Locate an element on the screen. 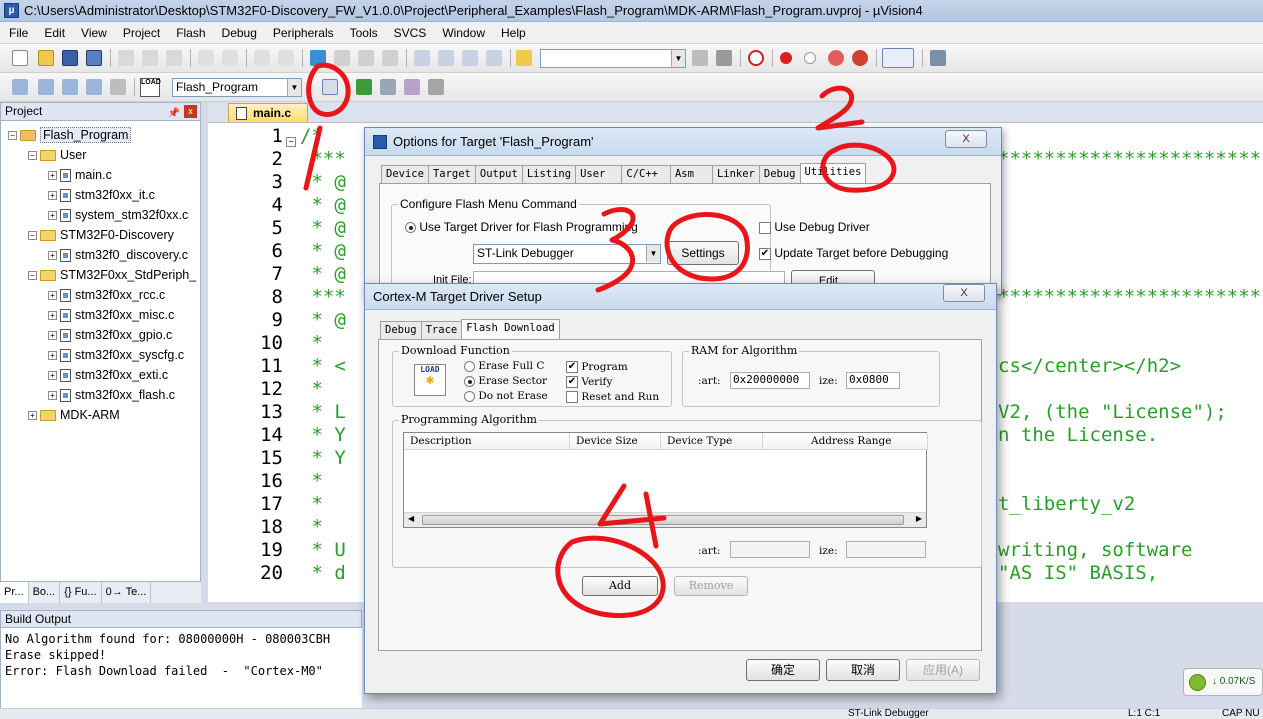  menu-window: Window is located at coordinates (462, 33).